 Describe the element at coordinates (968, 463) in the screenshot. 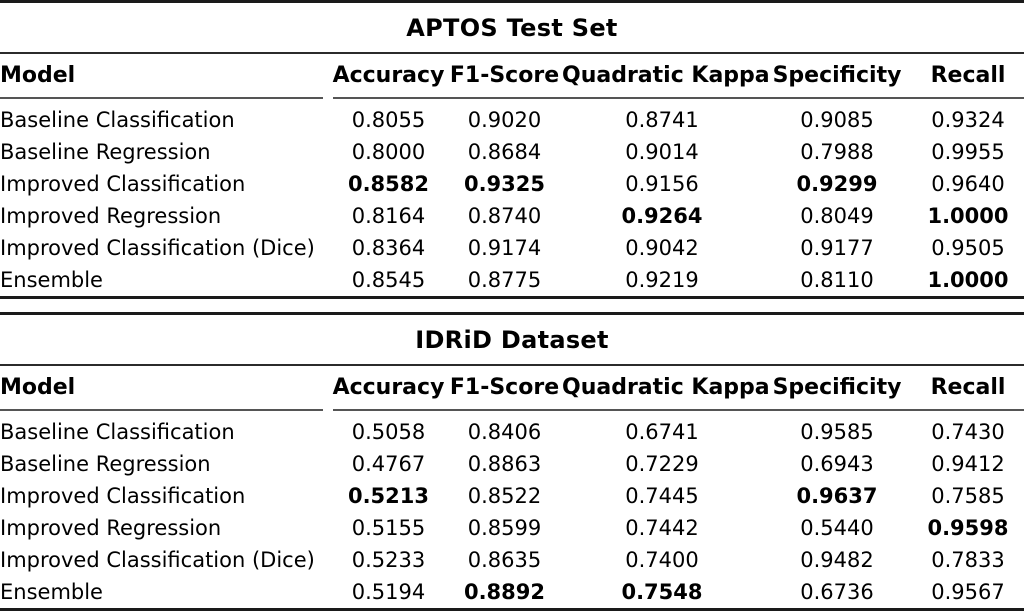

I see `cell-recall: 0.9412` at that location.